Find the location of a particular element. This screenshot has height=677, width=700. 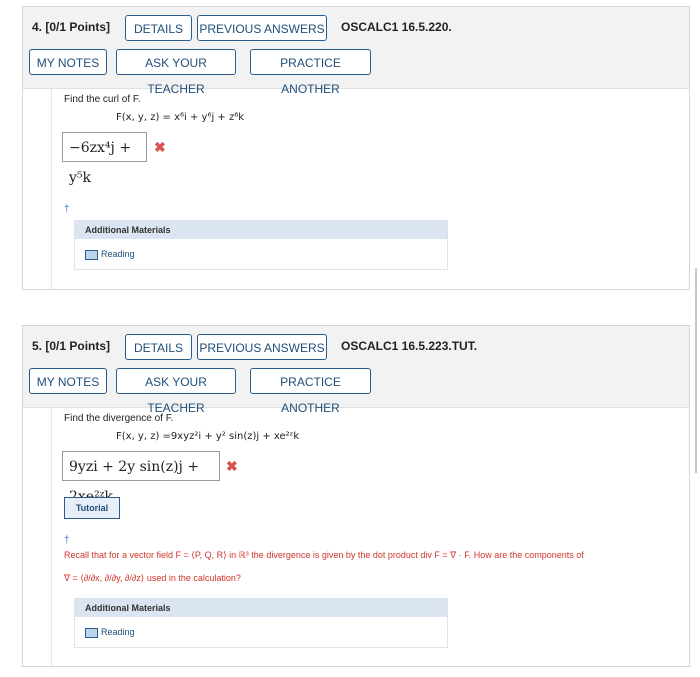

tutorial-label: Tutorial is located at coordinates (92, 508).